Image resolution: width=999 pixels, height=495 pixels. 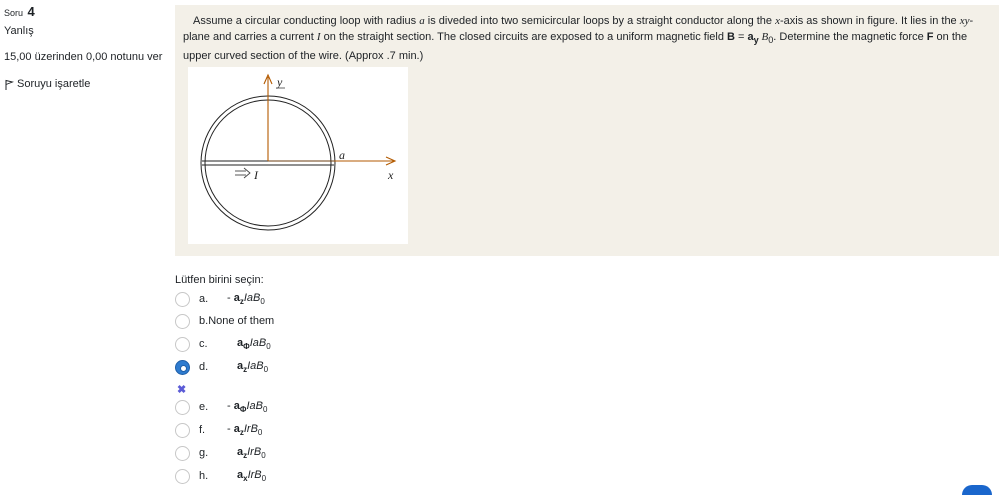 What do you see at coordinates (246, 347) in the screenshot?
I see `answer-unit-vector-sub: Φ` at bounding box center [246, 347].